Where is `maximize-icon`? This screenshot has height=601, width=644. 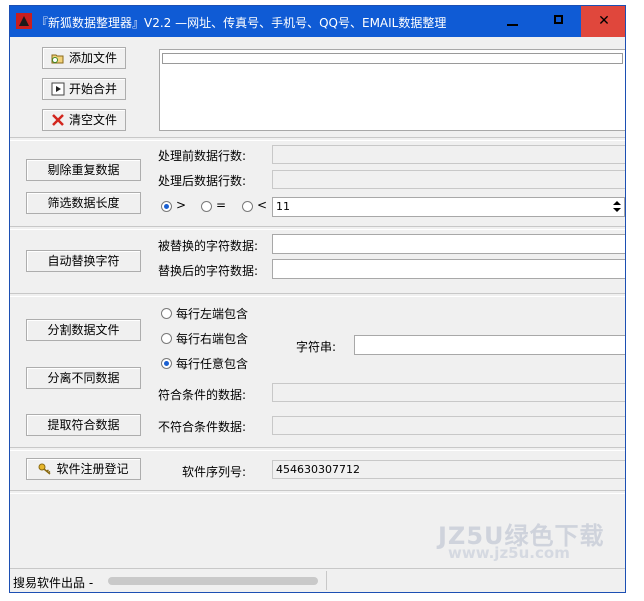 maximize-icon is located at coordinates (558, 19).